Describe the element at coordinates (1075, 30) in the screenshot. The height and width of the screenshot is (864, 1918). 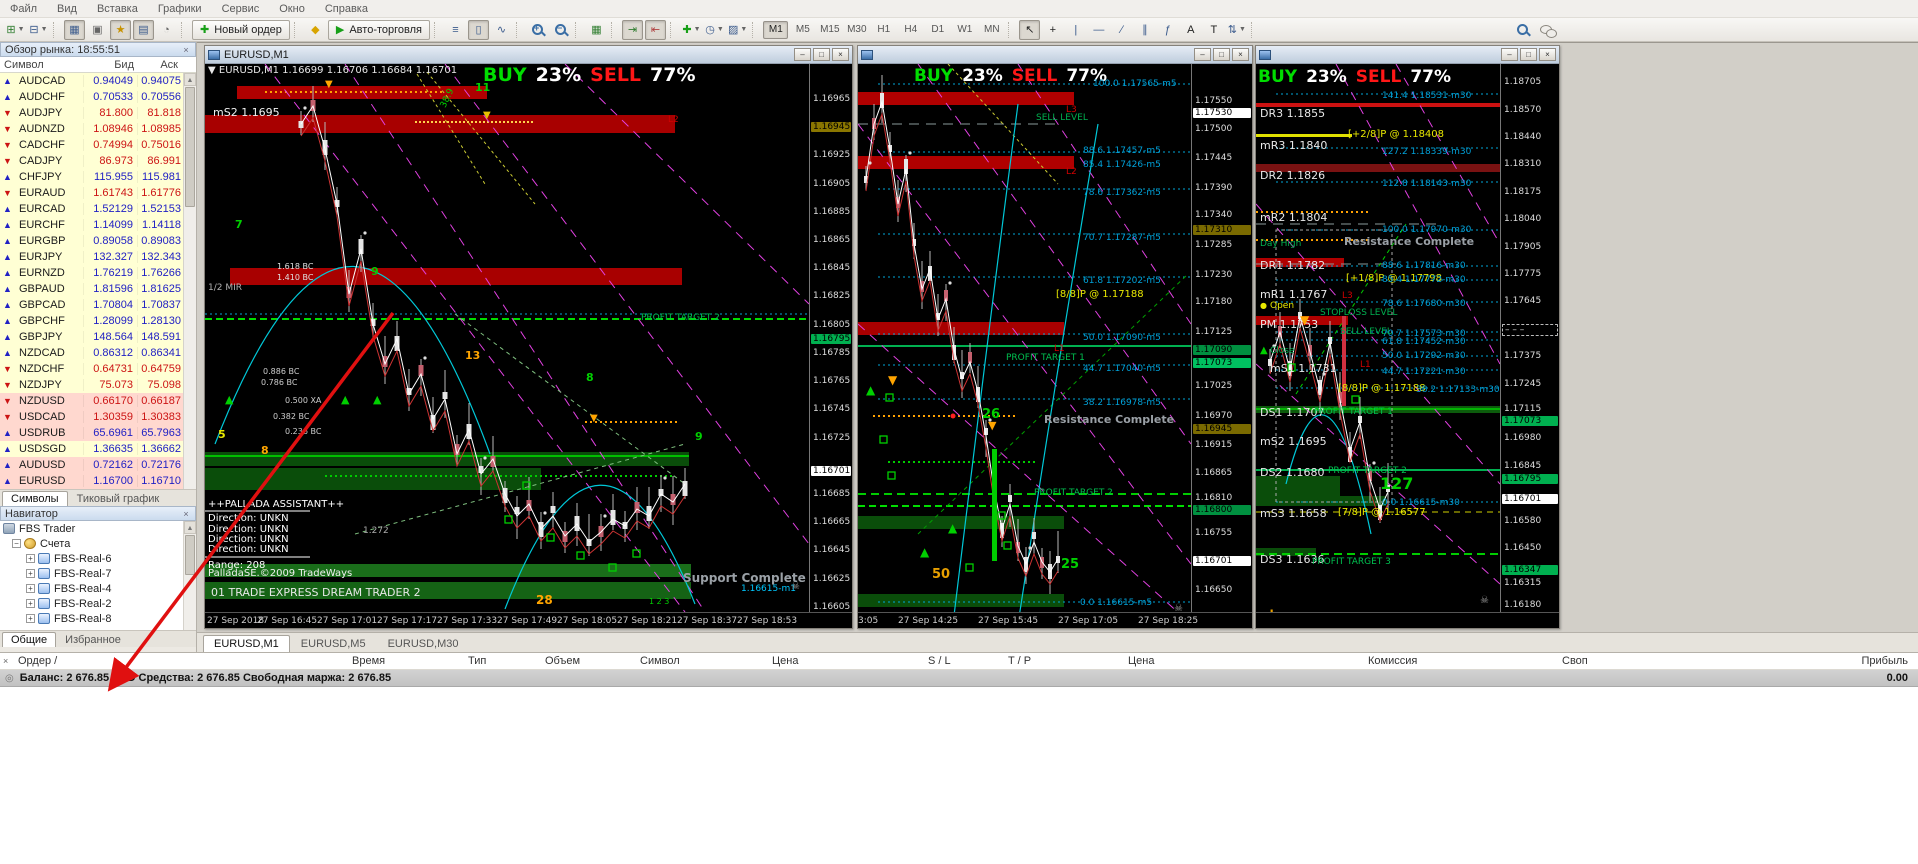
I see `vertical-line-button: |` at that location.